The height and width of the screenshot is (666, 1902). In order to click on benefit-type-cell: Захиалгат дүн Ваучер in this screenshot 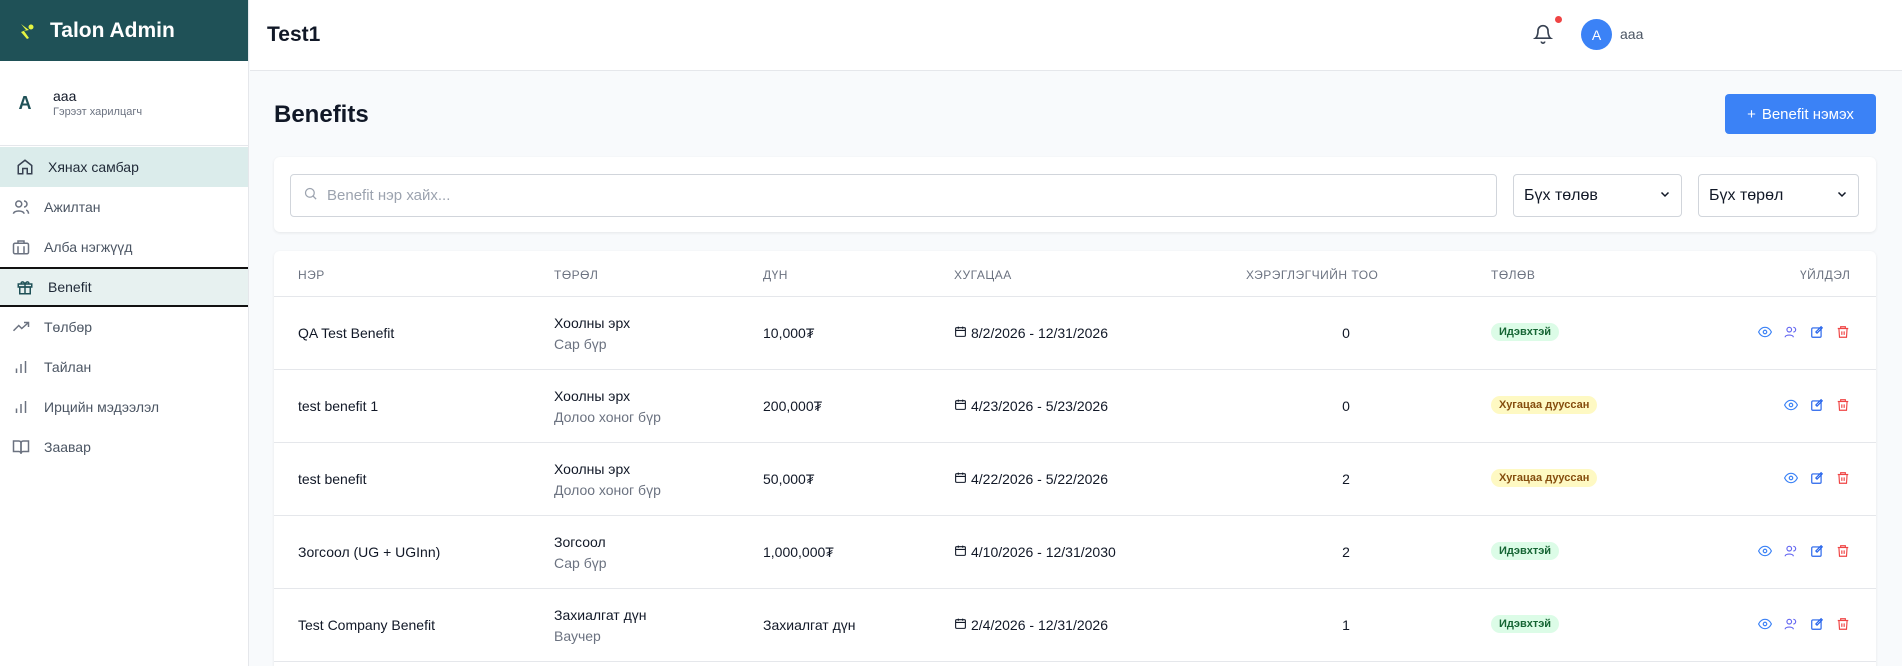, I will do `click(600, 625)`.